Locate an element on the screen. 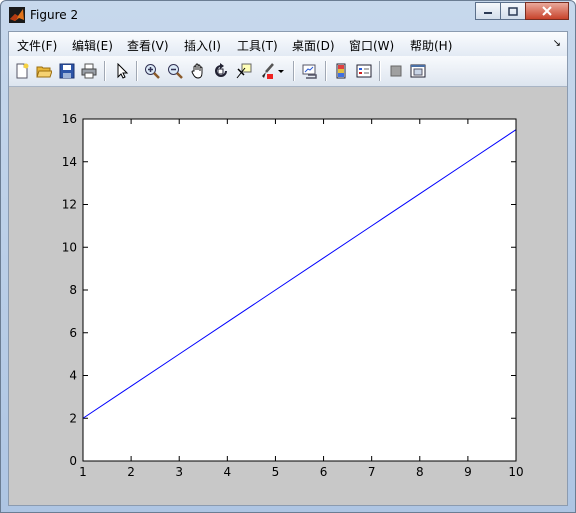 The image size is (576, 513). menu-insert: 插入(I) is located at coordinates (202, 45).